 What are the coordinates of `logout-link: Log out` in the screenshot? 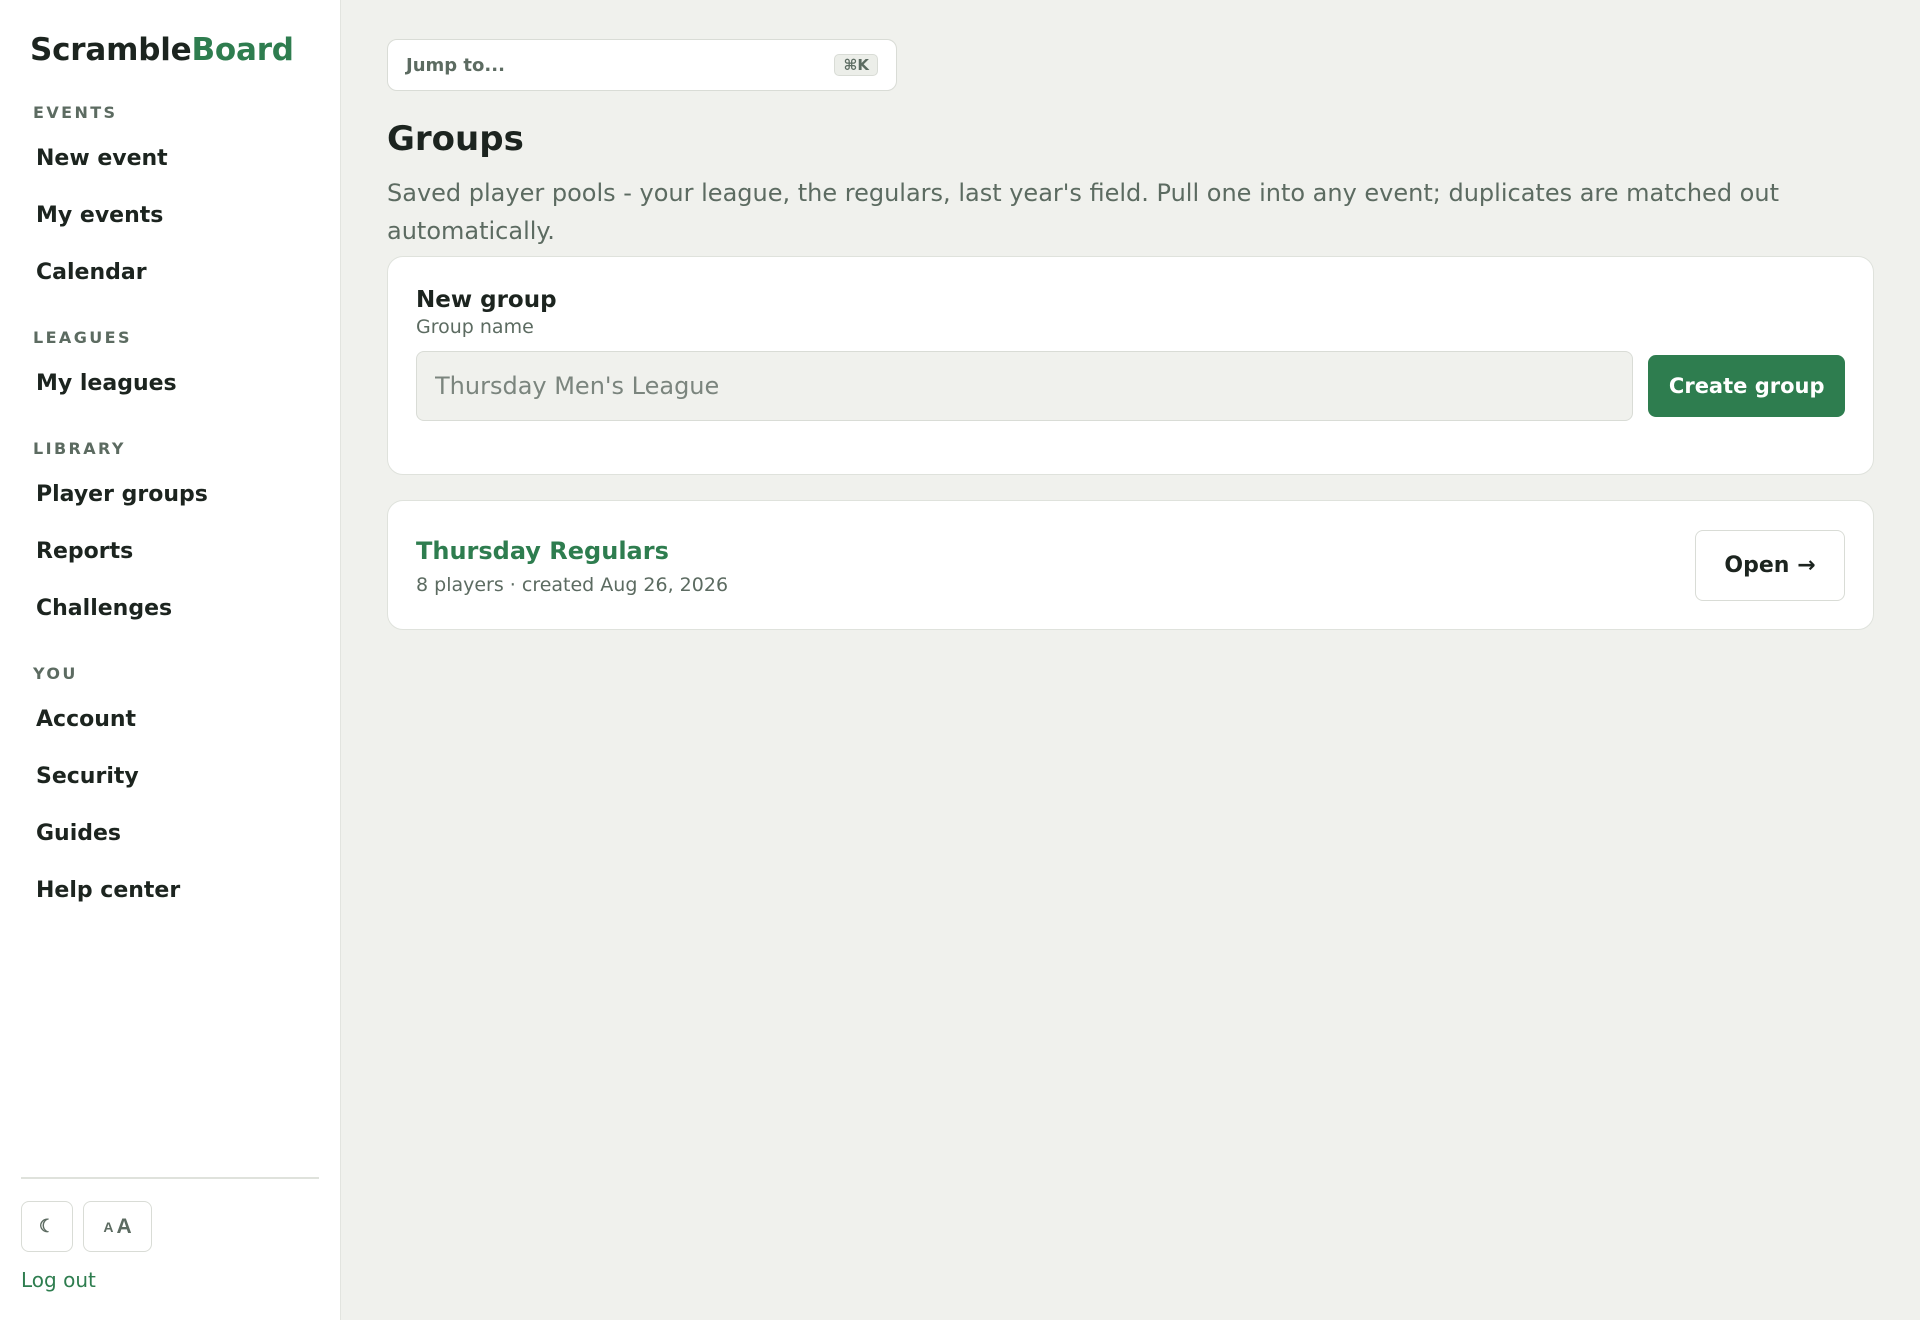 It's located at (58, 1280).